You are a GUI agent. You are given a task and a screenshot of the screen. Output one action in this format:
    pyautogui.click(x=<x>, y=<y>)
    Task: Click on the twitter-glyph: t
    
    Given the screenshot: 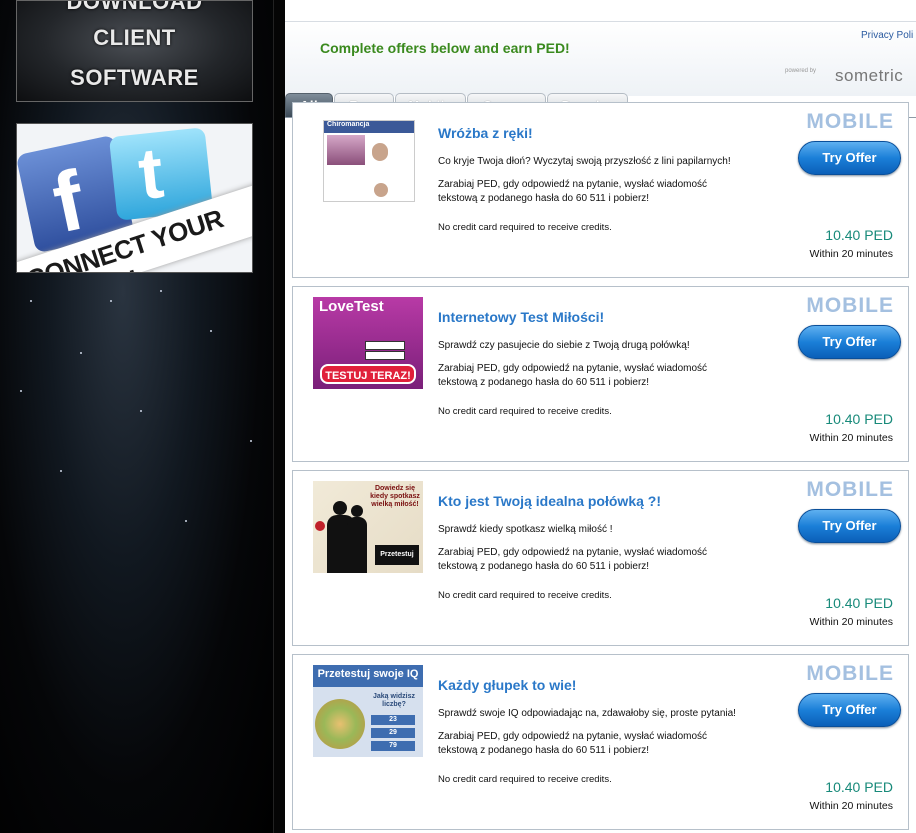 What is the action you would take?
    pyautogui.click(x=151, y=174)
    